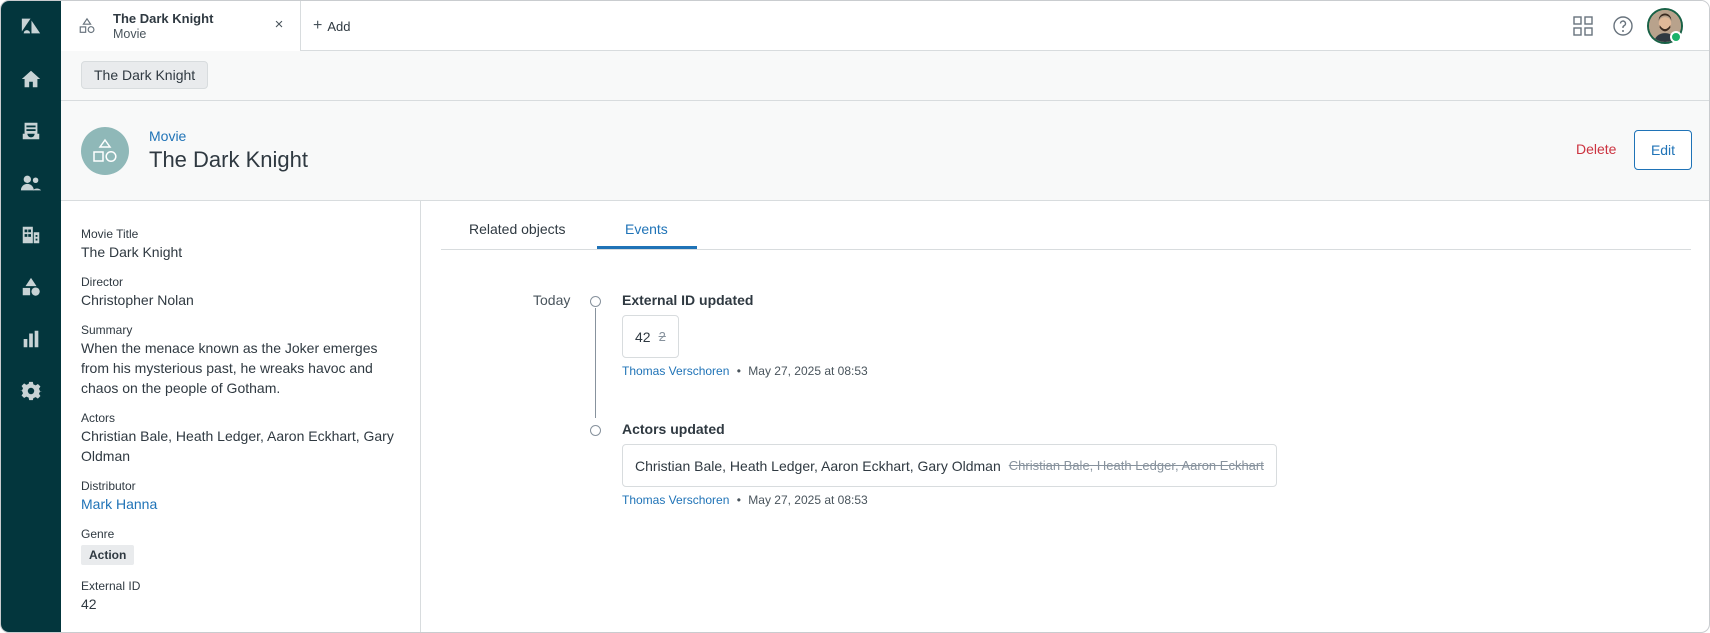 Image resolution: width=1710 pixels, height=633 pixels. I want to click on field-label: Director, so click(102, 282).